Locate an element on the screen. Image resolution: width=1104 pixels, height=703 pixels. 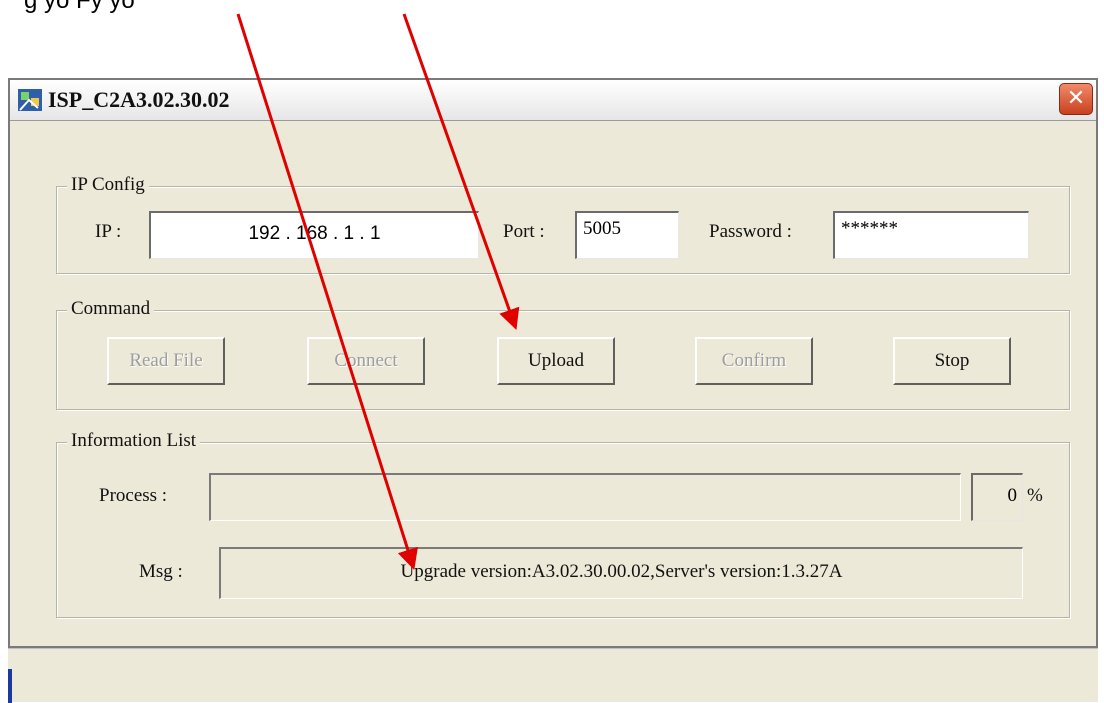
command-legend: Command is located at coordinates (111, 309).